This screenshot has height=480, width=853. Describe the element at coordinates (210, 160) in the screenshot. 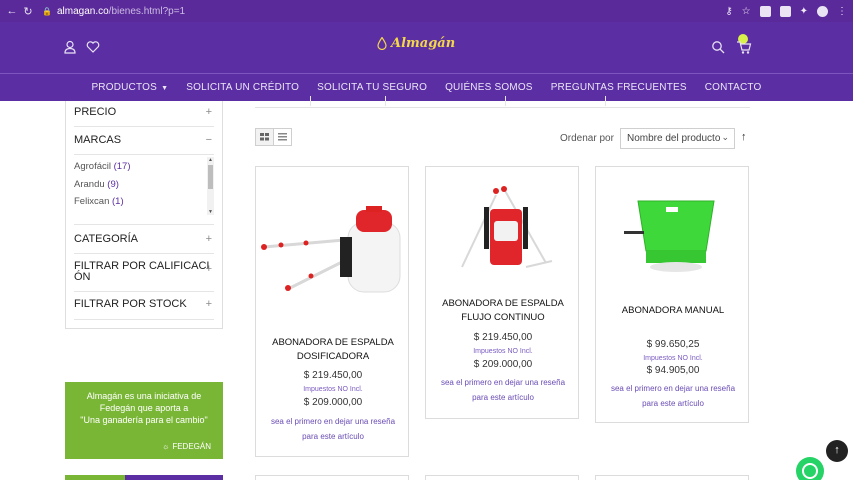

I see `scroll-up-icon: ▲` at that location.